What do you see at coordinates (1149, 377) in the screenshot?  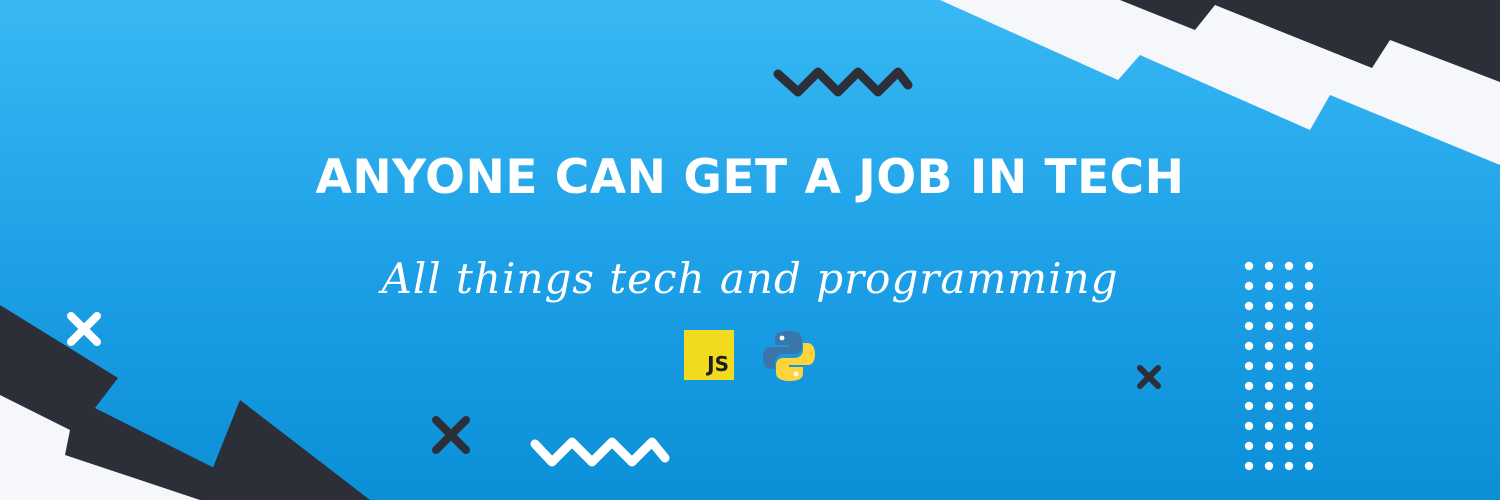 I see `cross-dark-small-icon` at bounding box center [1149, 377].